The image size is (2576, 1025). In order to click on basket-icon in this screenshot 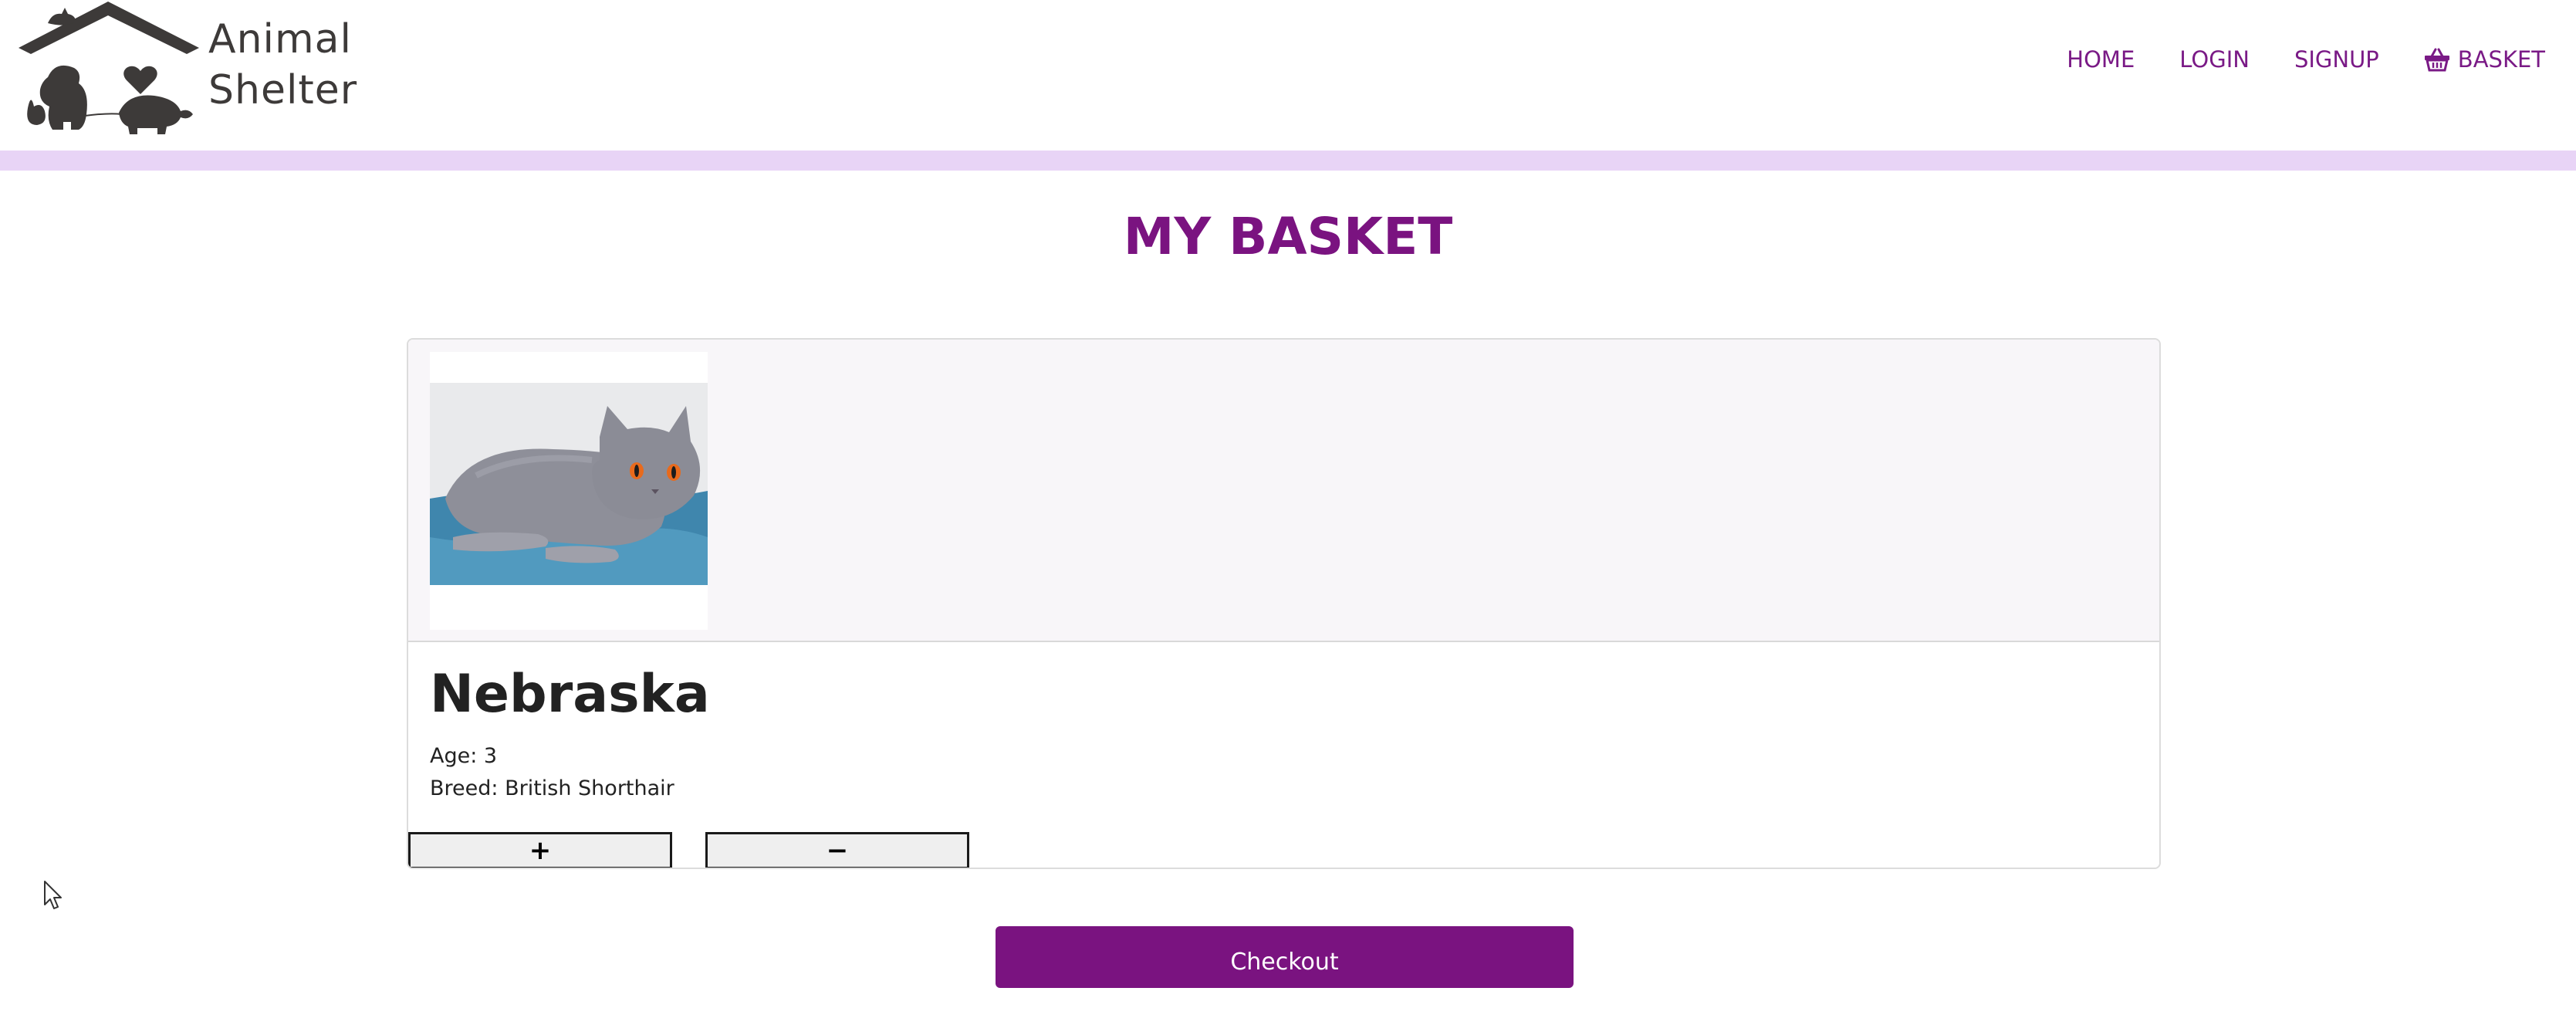, I will do `click(2436, 60)`.